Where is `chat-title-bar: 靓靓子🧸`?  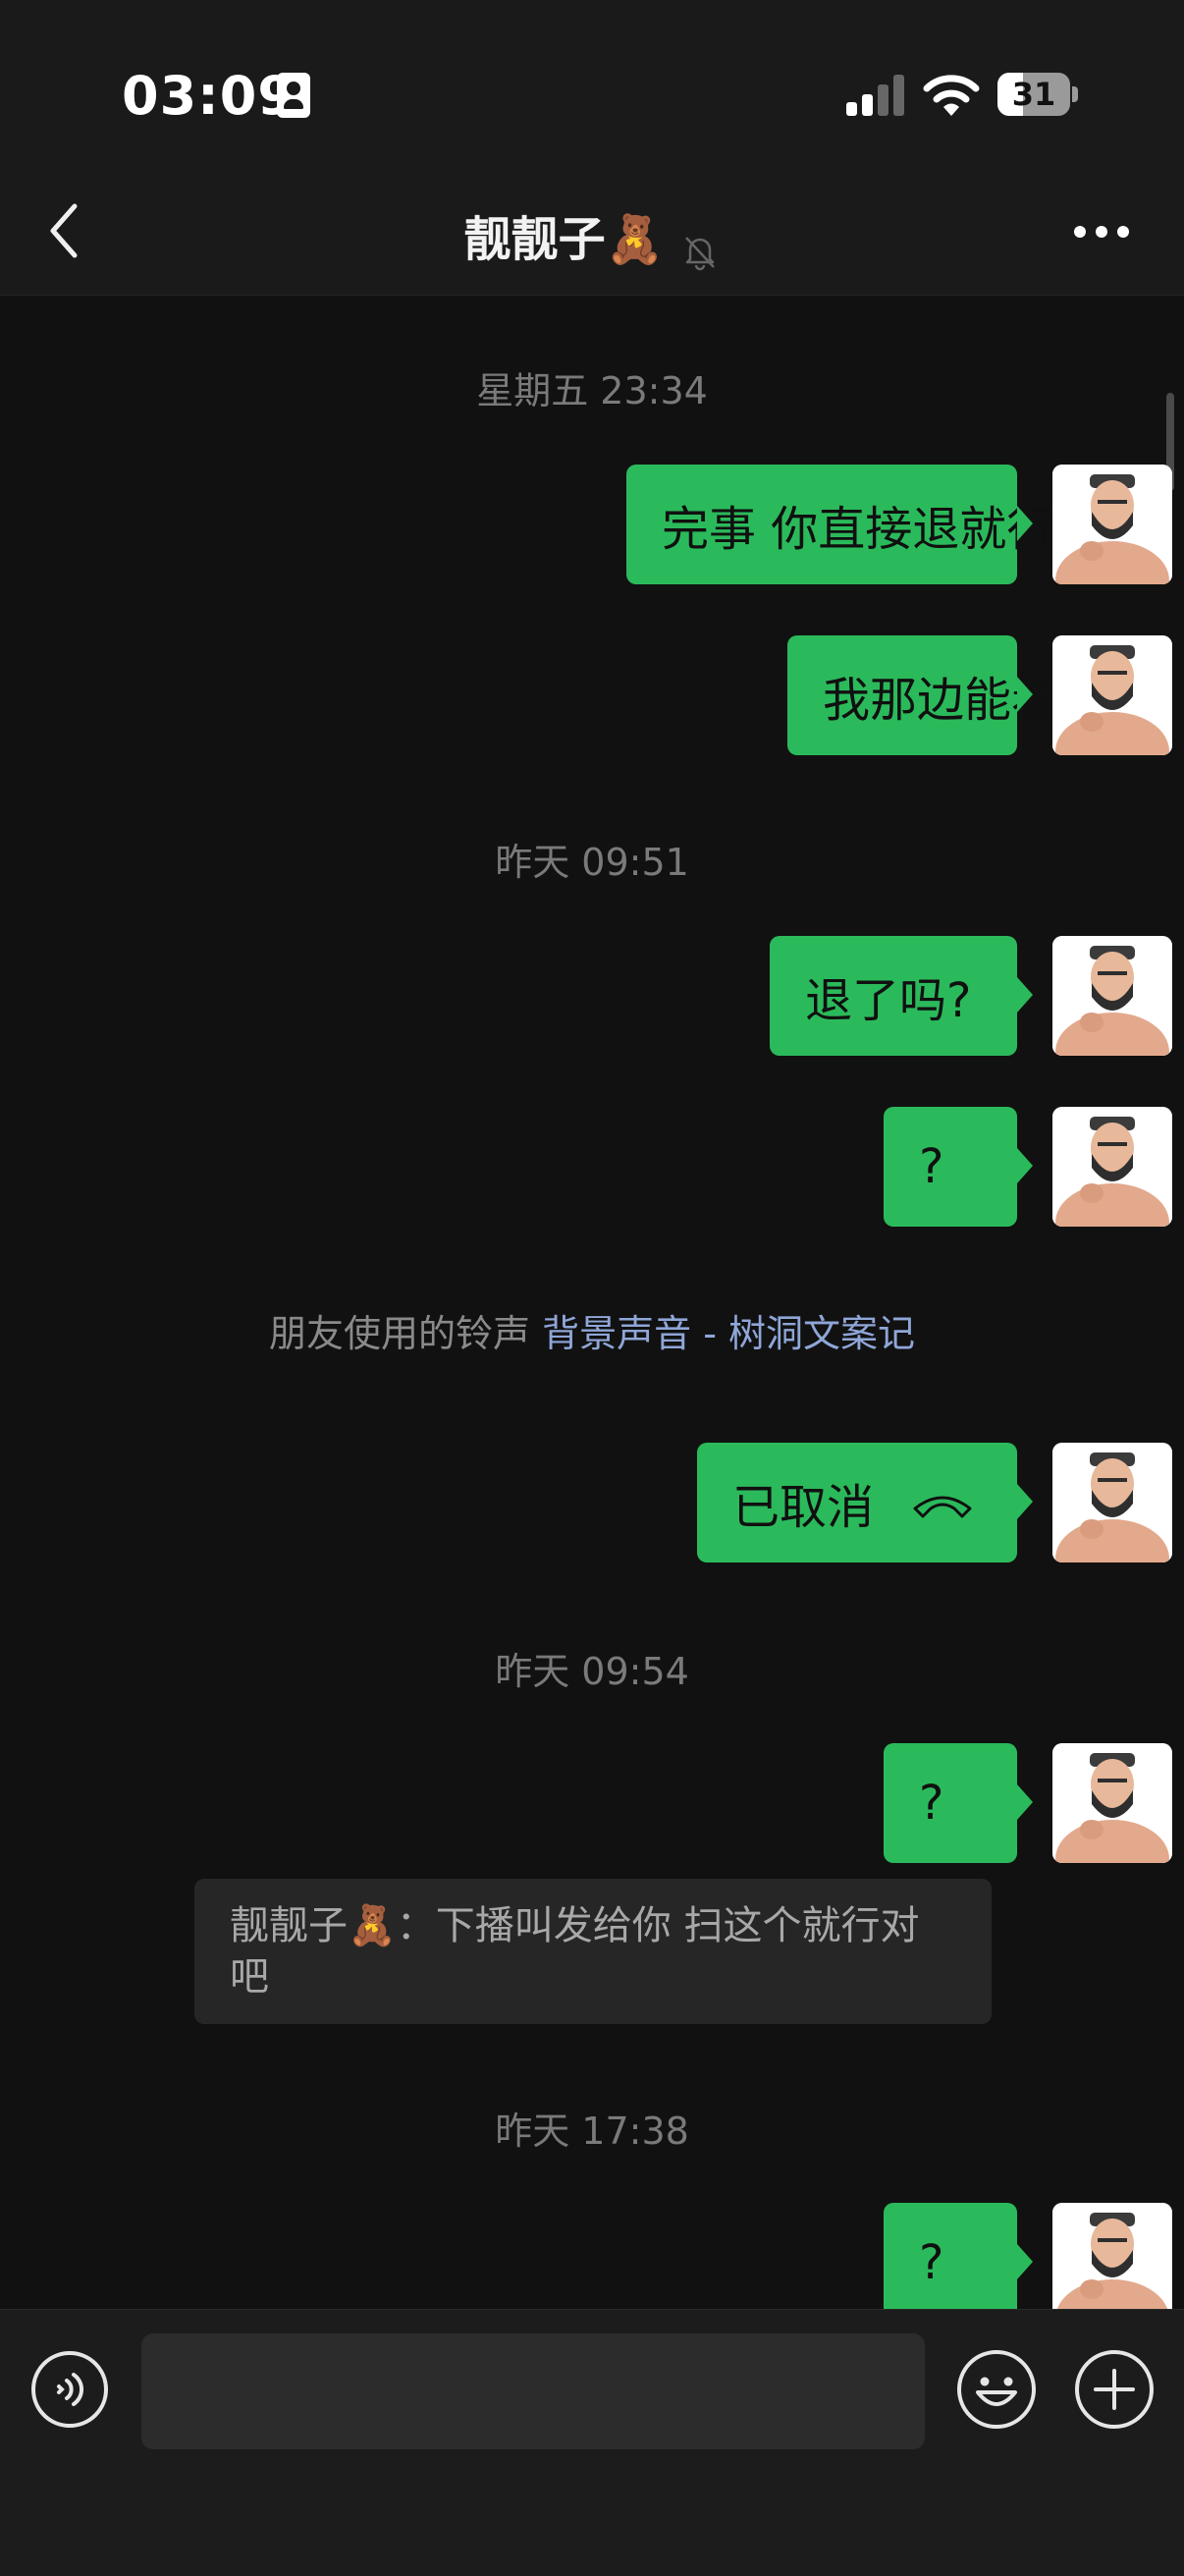 chat-title-bar: 靓靓子🧸 is located at coordinates (592, 236).